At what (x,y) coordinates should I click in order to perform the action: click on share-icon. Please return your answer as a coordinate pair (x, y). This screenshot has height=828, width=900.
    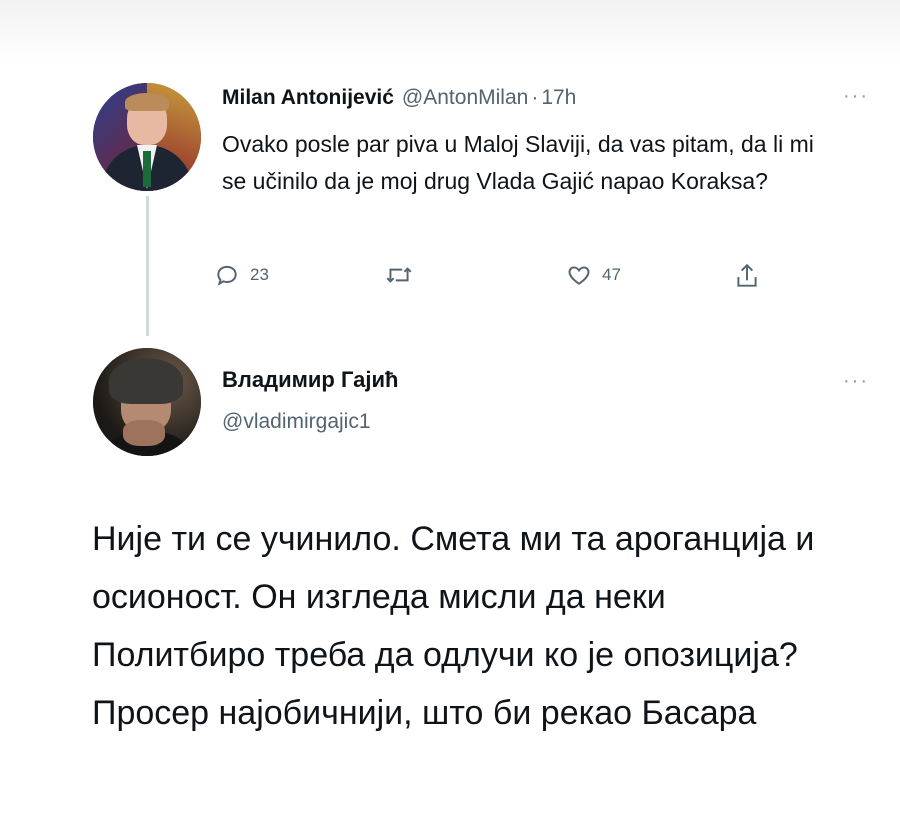
    Looking at the image, I should click on (747, 276).